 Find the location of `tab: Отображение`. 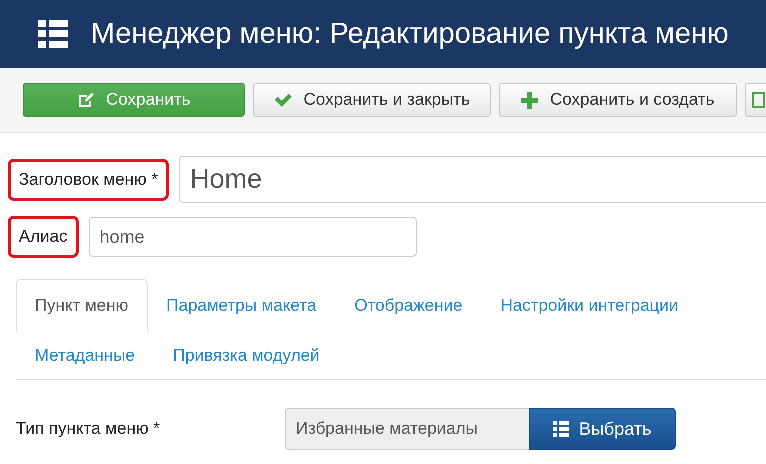

tab: Отображение is located at coordinates (409, 305).